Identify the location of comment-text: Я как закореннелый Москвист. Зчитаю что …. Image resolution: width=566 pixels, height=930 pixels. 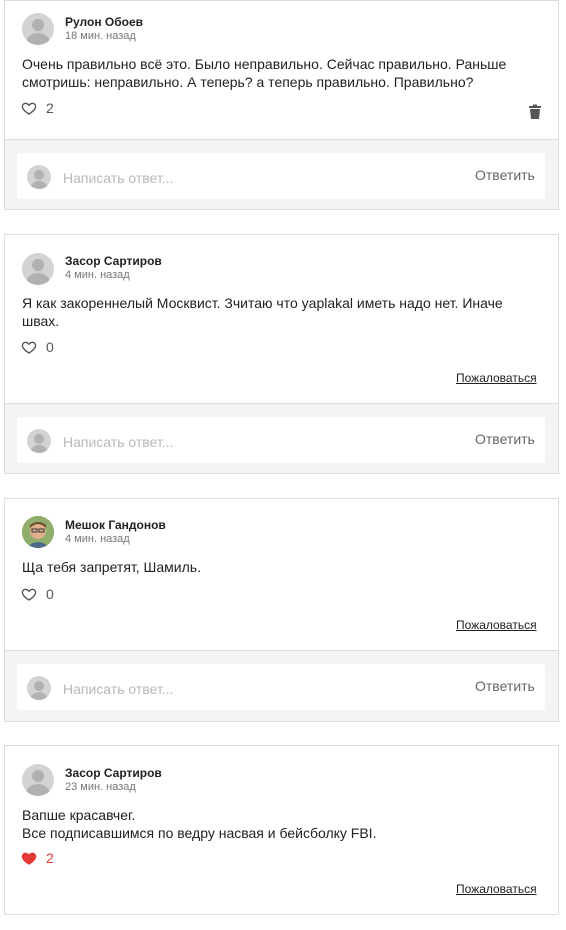
(282, 312).